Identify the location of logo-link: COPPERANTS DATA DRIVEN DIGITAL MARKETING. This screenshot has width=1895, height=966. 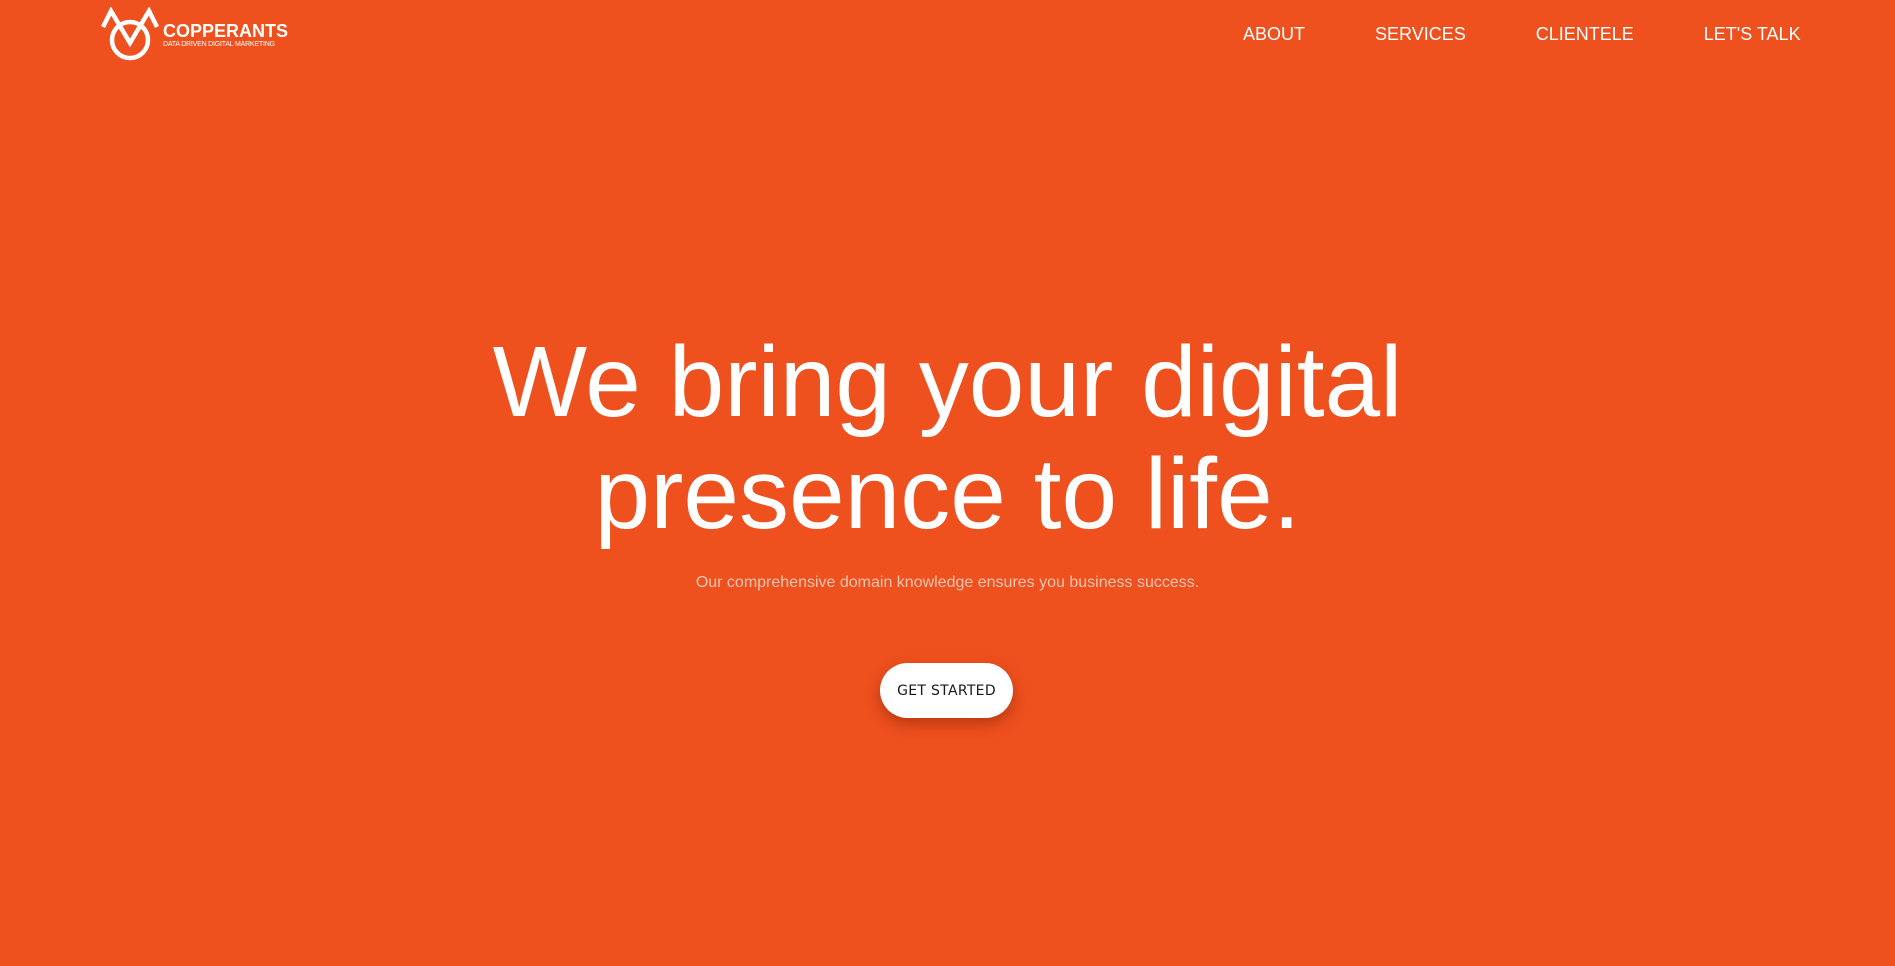
(194, 35).